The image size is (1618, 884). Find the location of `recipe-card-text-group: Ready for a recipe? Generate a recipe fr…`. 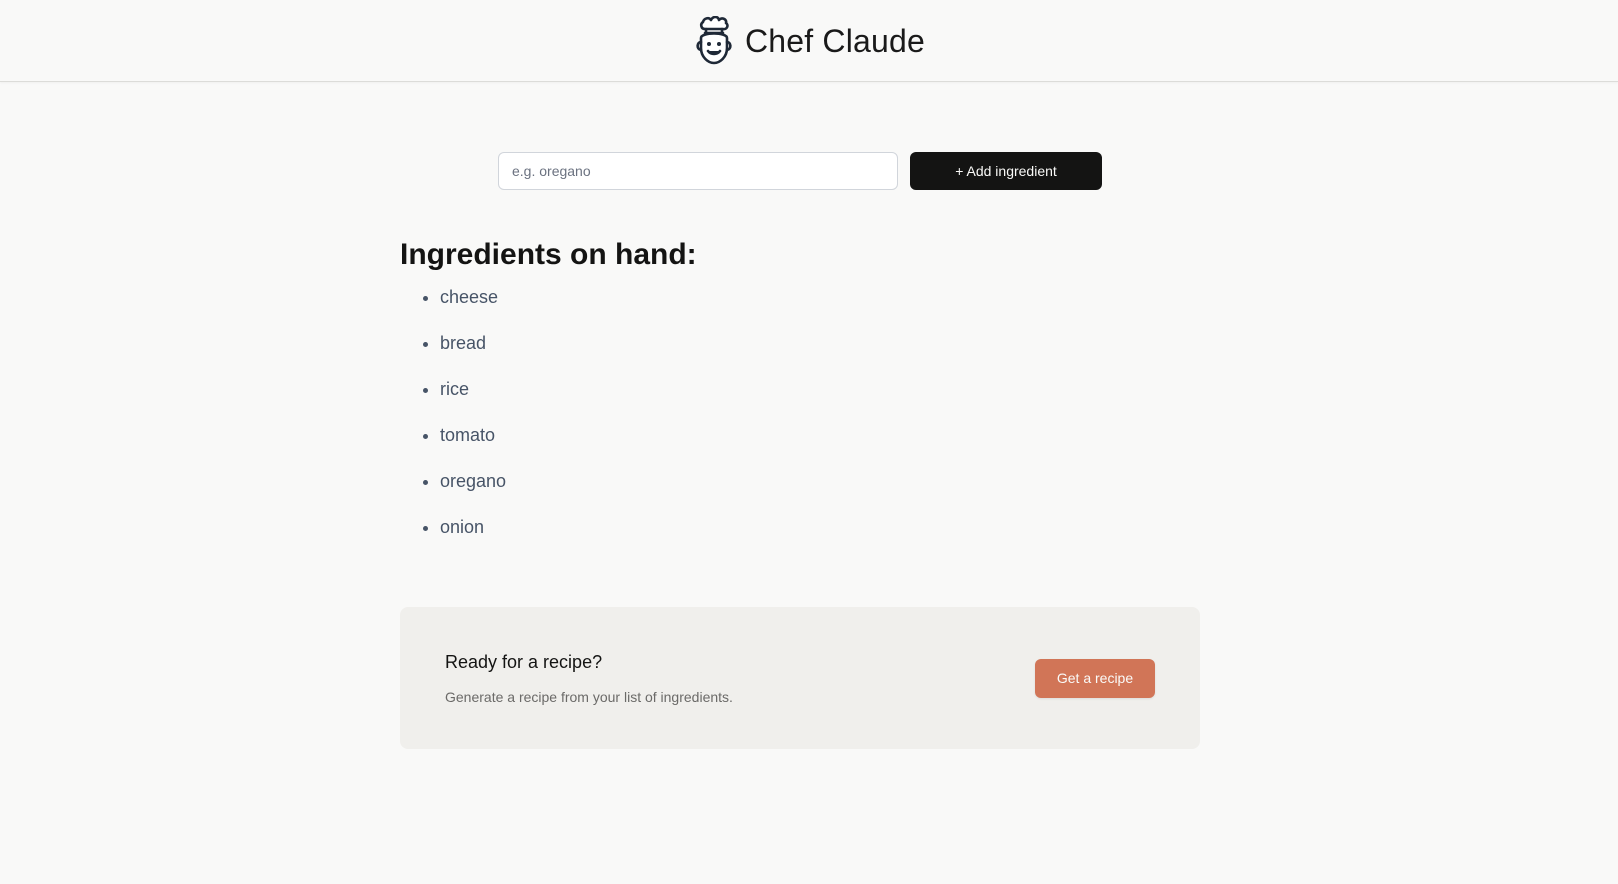

recipe-card-text-group: Ready for a recipe? Generate a recipe fr… is located at coordinates (589, 678).